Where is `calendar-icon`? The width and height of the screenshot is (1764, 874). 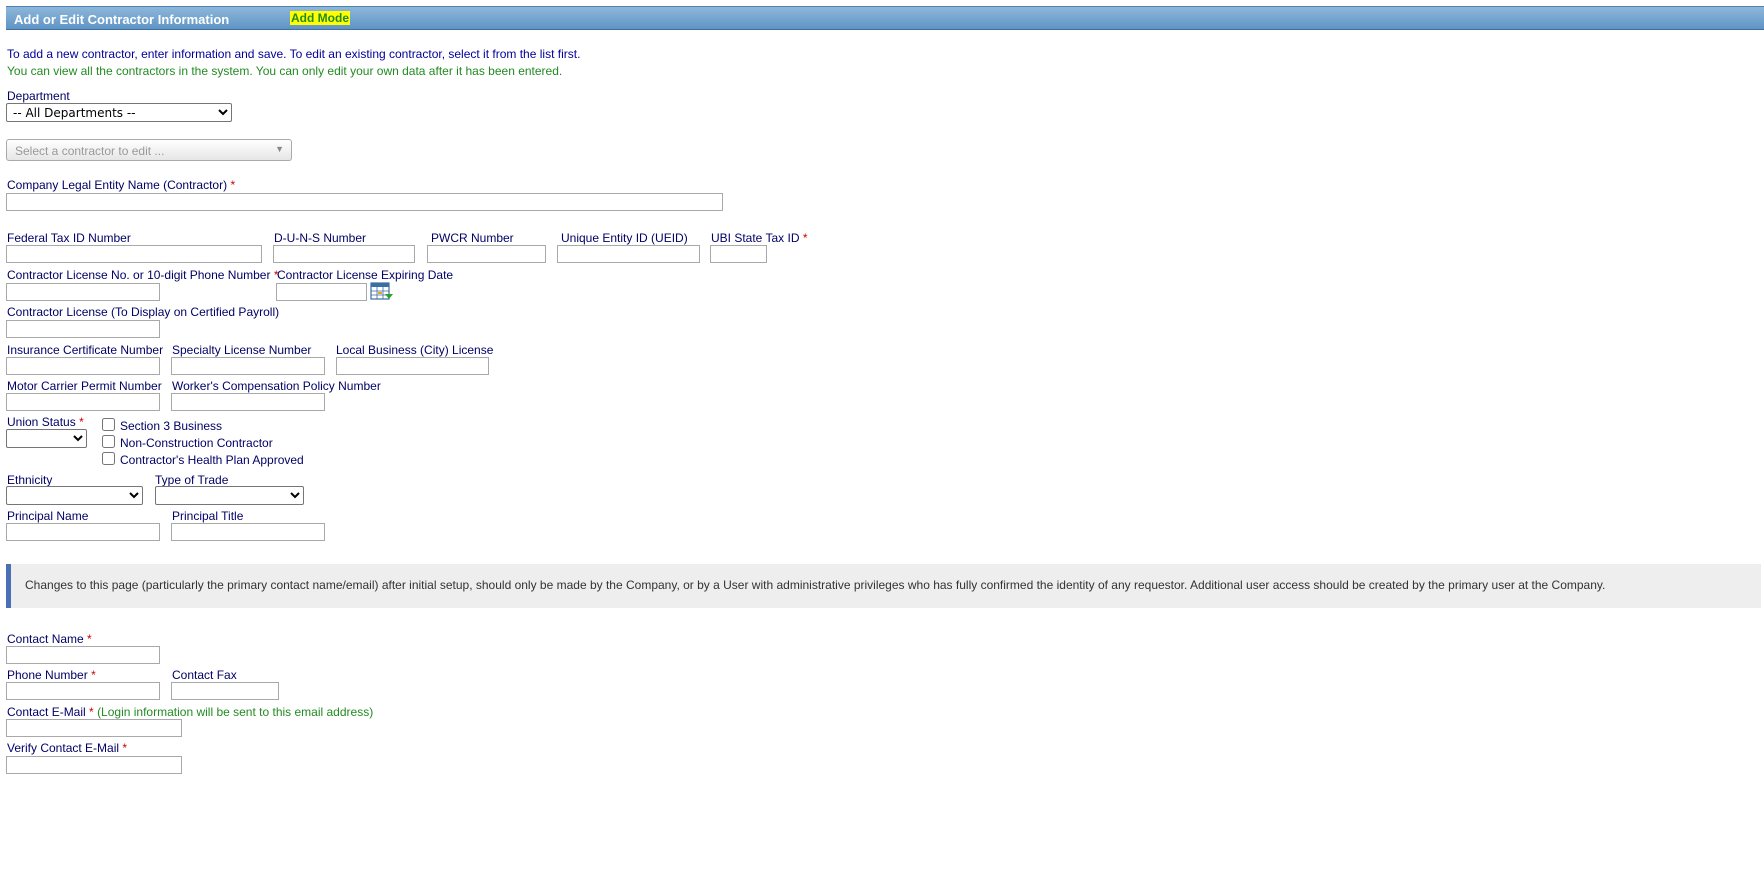
calendar-icon is located at coordinates (382, 291).